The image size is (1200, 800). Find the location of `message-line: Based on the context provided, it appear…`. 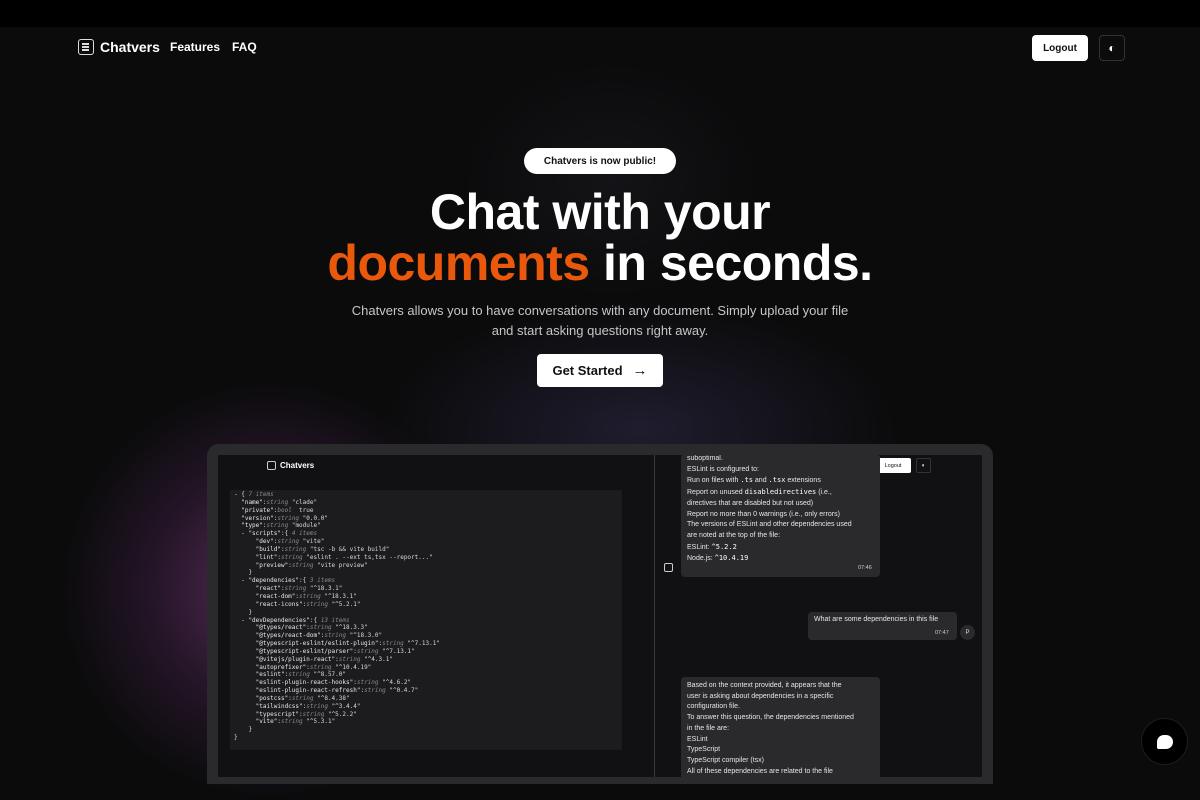

message-line: Based on the context provided, it appear… is located at coordinates (764, 685).